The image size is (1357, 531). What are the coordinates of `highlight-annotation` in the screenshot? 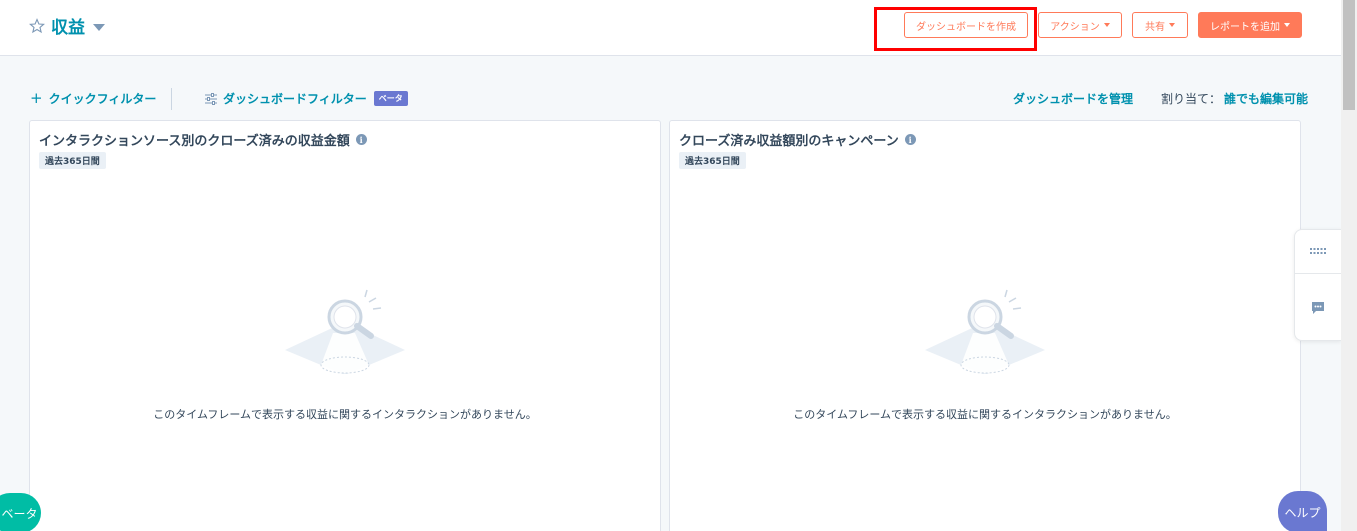 It's located at (955, 29).